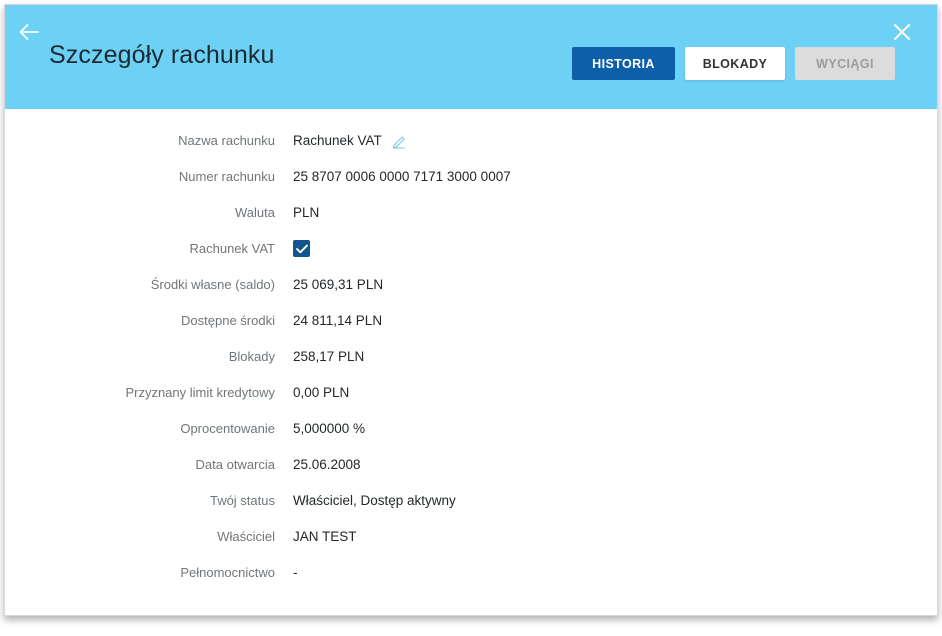 This screenshot has width=942, height=636. Describe the element at coordinates (402, 176) in the screenshot. I see `detail-value: 25 8707 0006 0000 7171 3000 0007` at that location.